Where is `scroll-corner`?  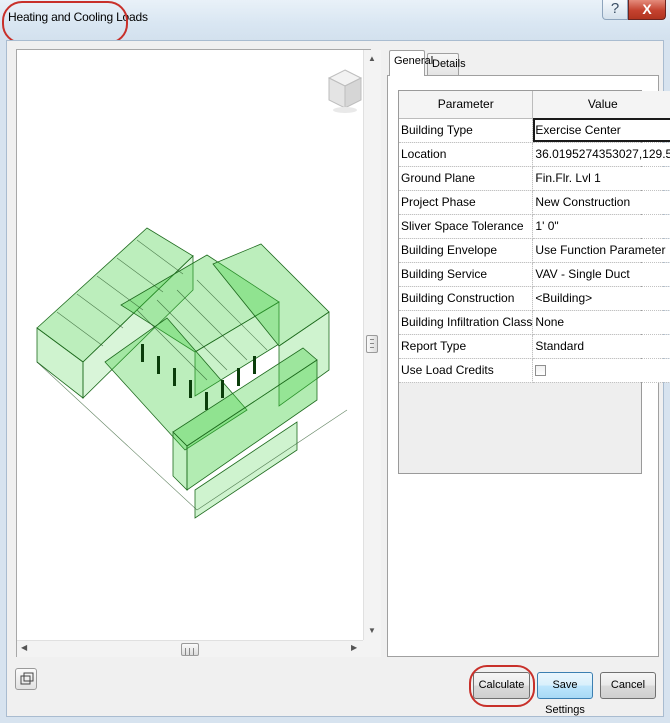 scroll-corner is located at coordinates (372, 648).